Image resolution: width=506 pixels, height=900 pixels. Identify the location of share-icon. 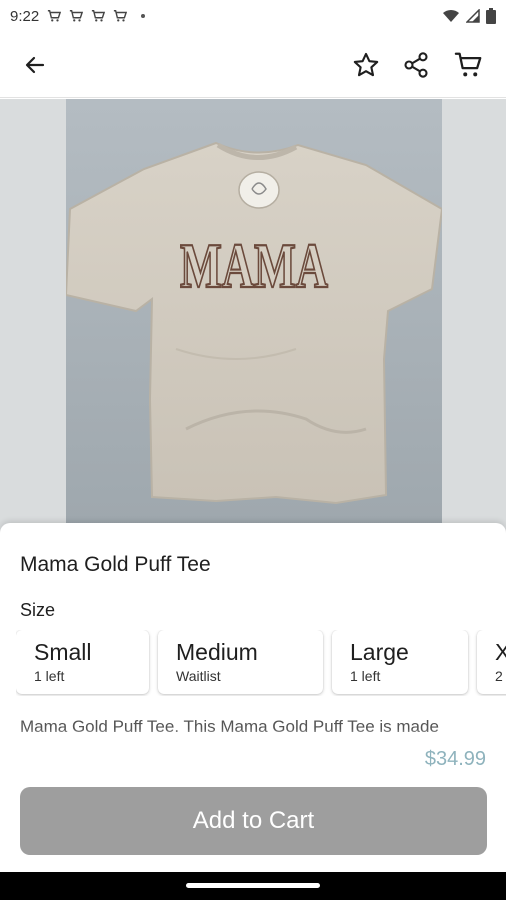
(416, 65).